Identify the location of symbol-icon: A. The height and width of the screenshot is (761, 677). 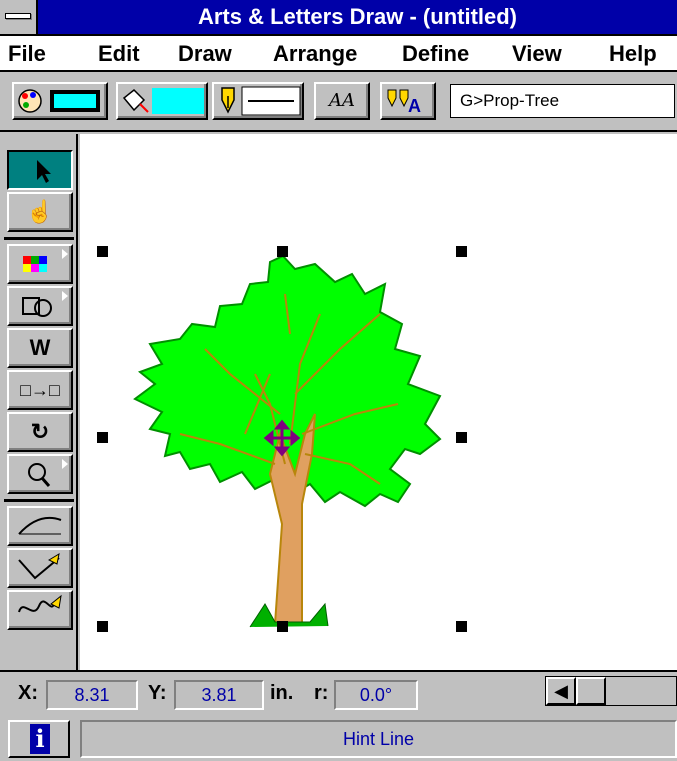
(404, 102).